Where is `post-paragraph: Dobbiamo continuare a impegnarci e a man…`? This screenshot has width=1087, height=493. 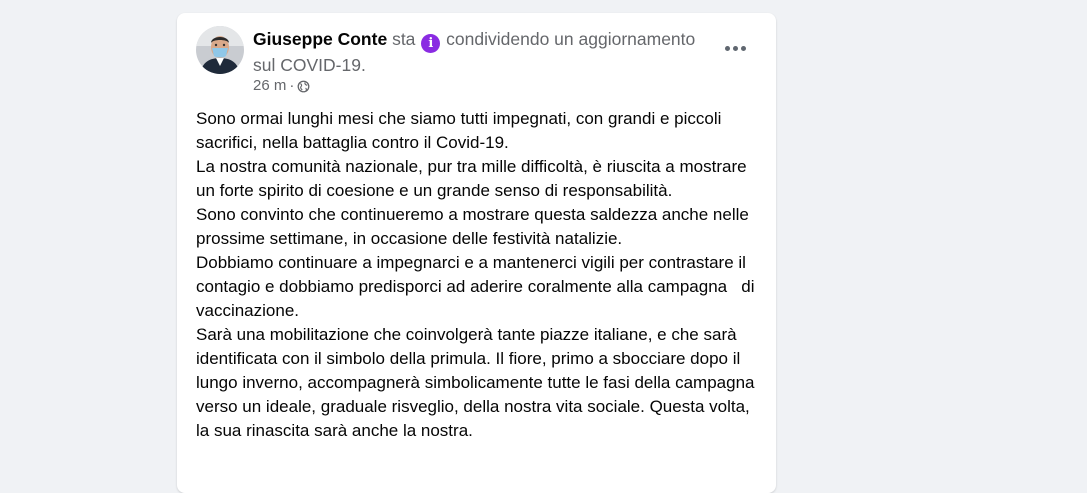
post-paragraph: Dobbiamo continuare a impegnarci e a man… is located at coordinates (478, 286).